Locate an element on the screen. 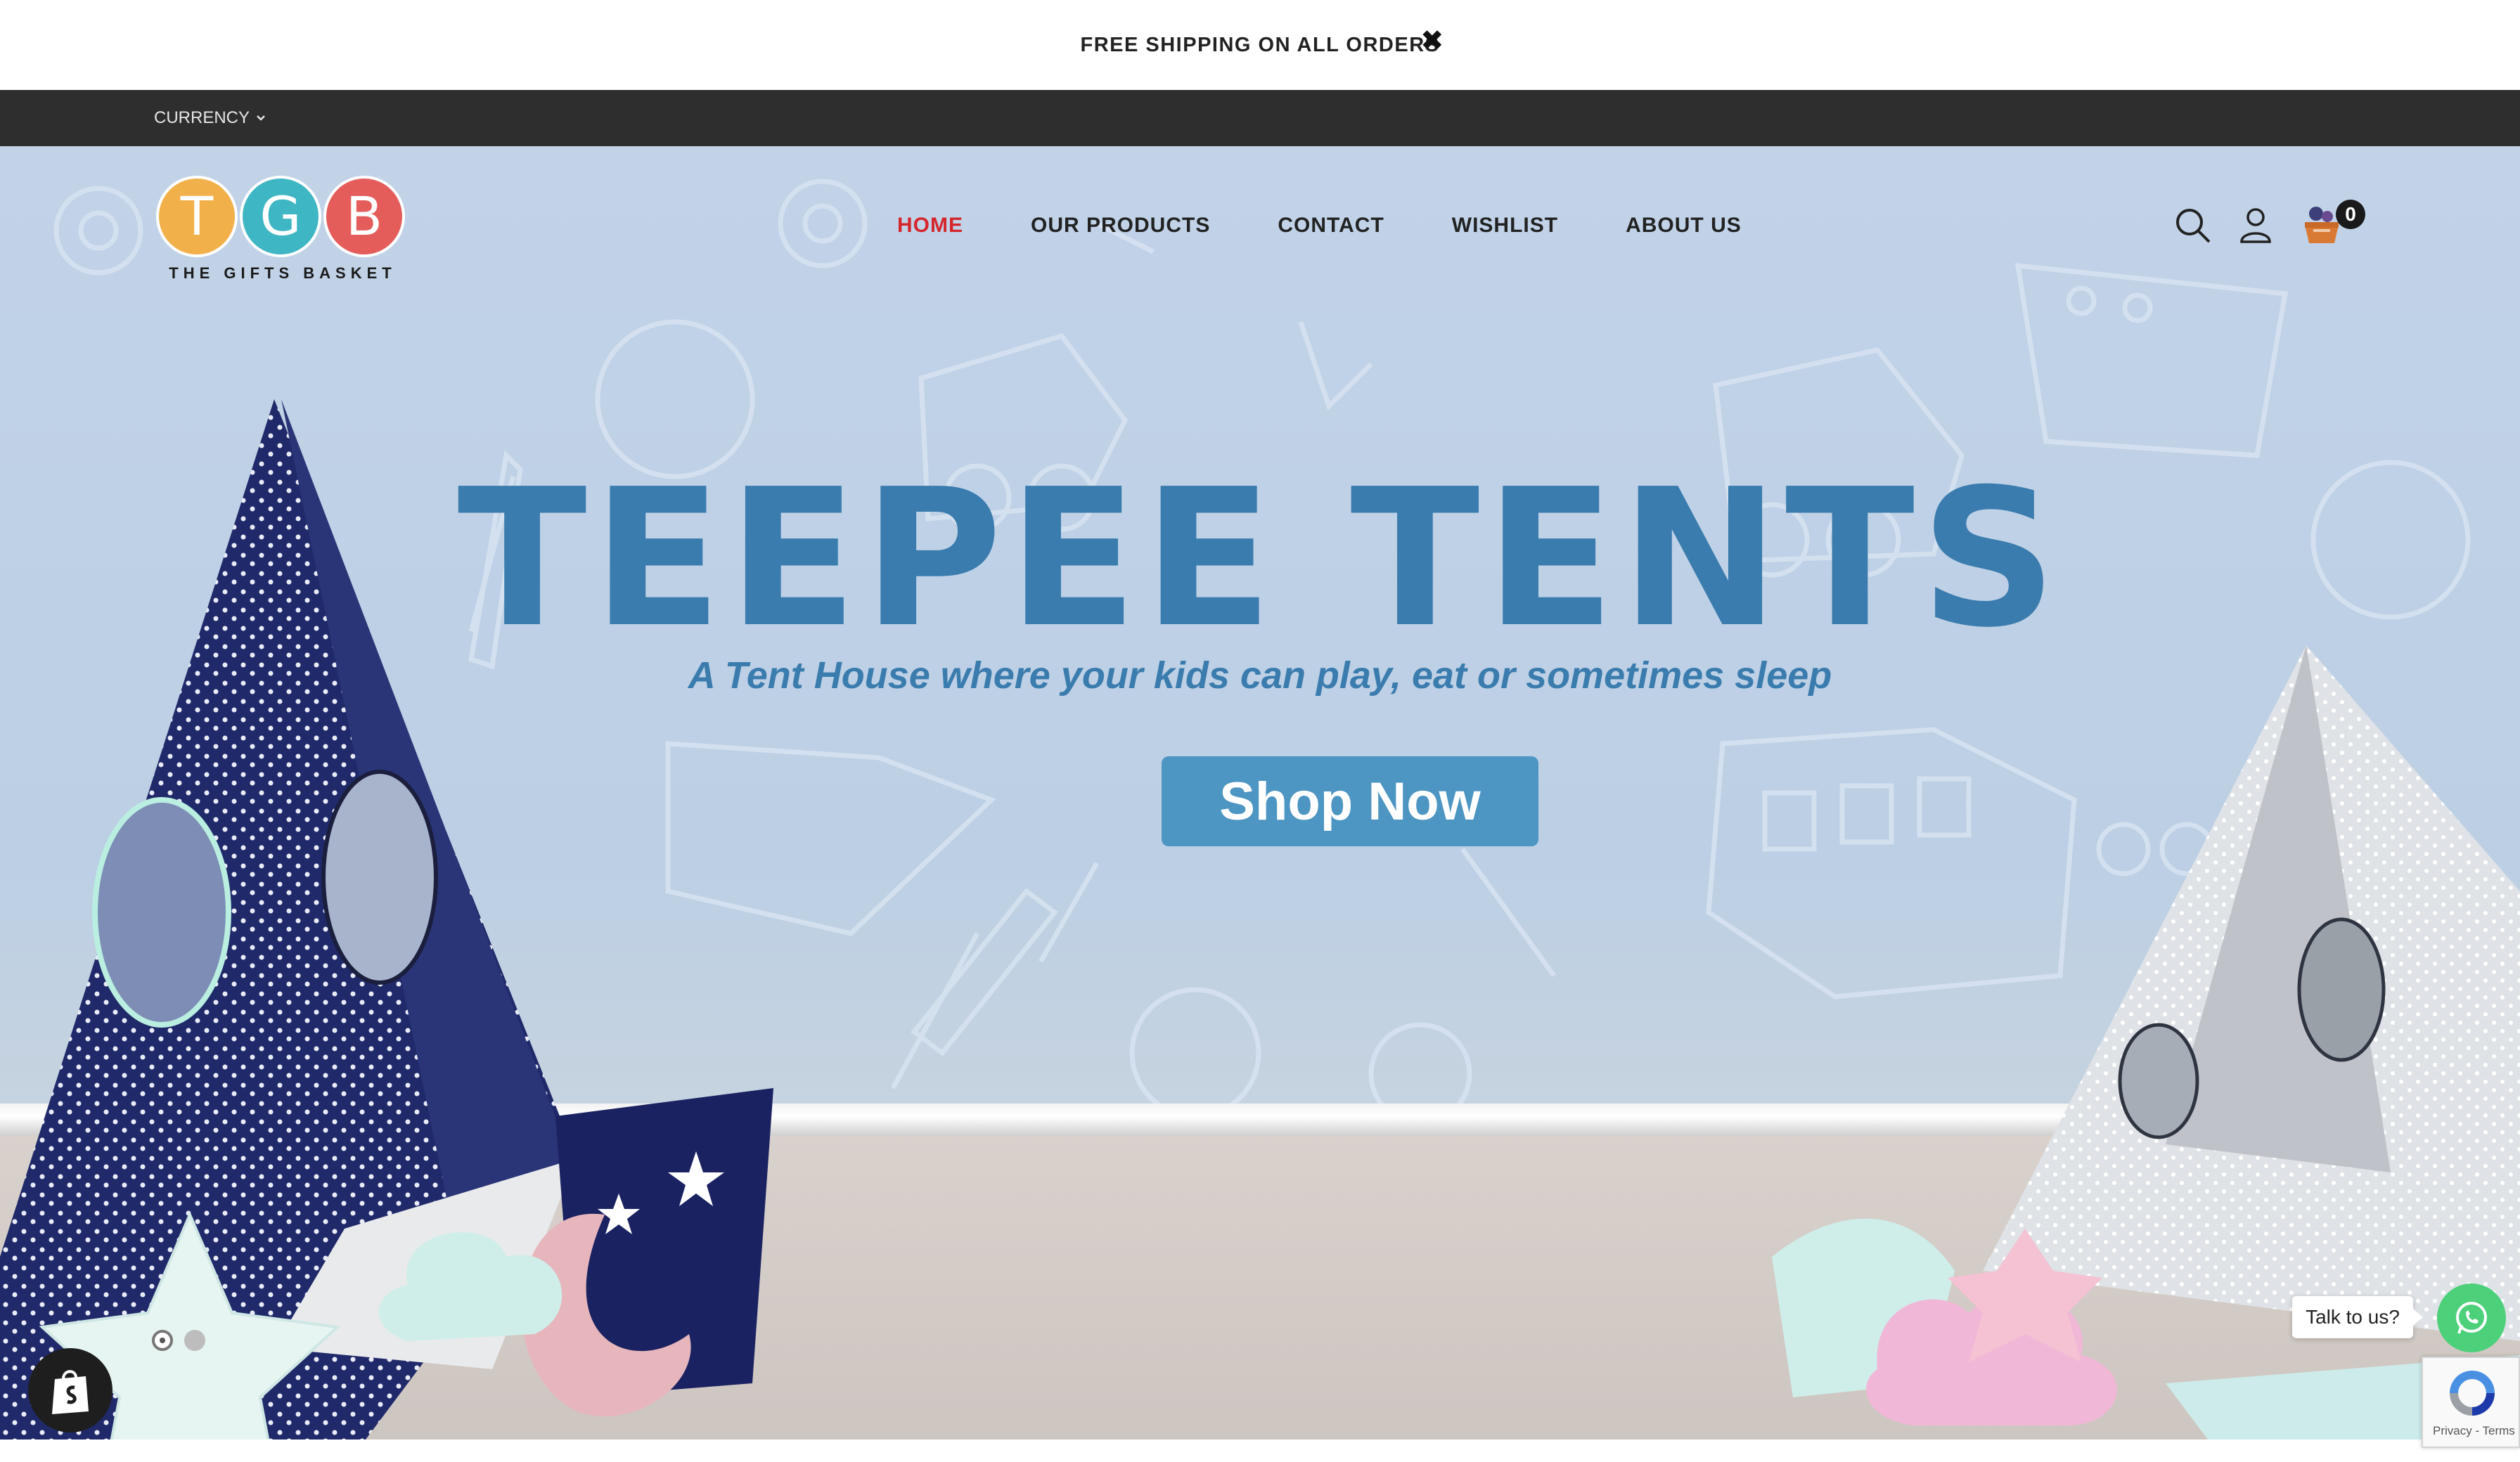 The width and height of the screenshot is (2520, 1462). logo-tagline: THE GIFTS BASKET is located at coordinates (282, 273).